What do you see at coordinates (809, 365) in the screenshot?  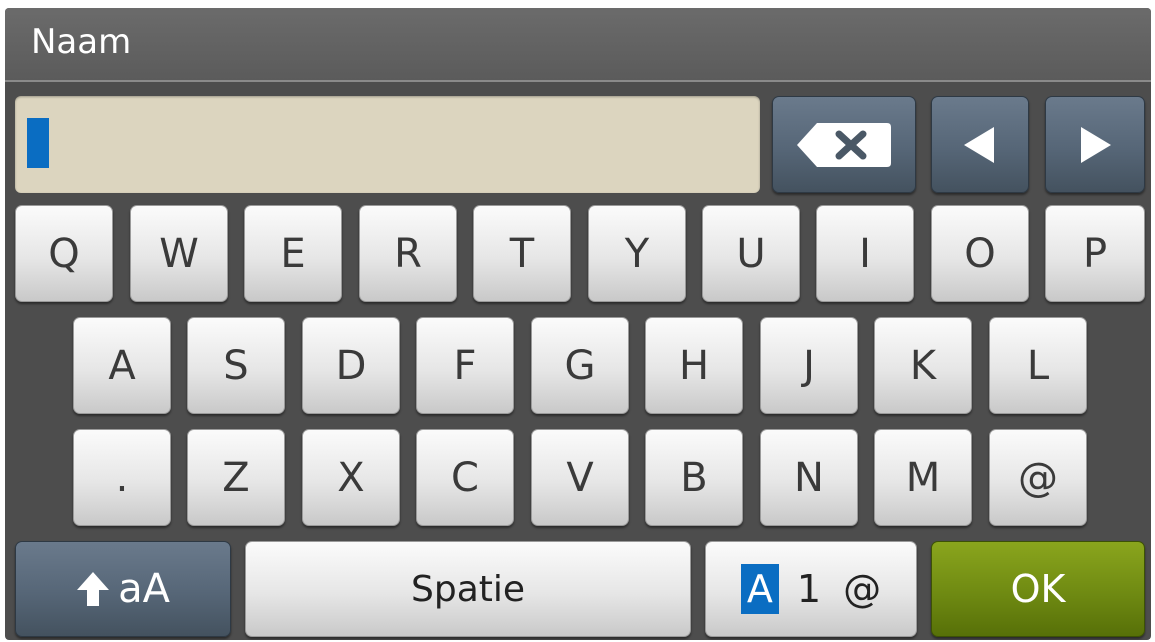 I see `key-j: J` at bounding box center [809, 365].